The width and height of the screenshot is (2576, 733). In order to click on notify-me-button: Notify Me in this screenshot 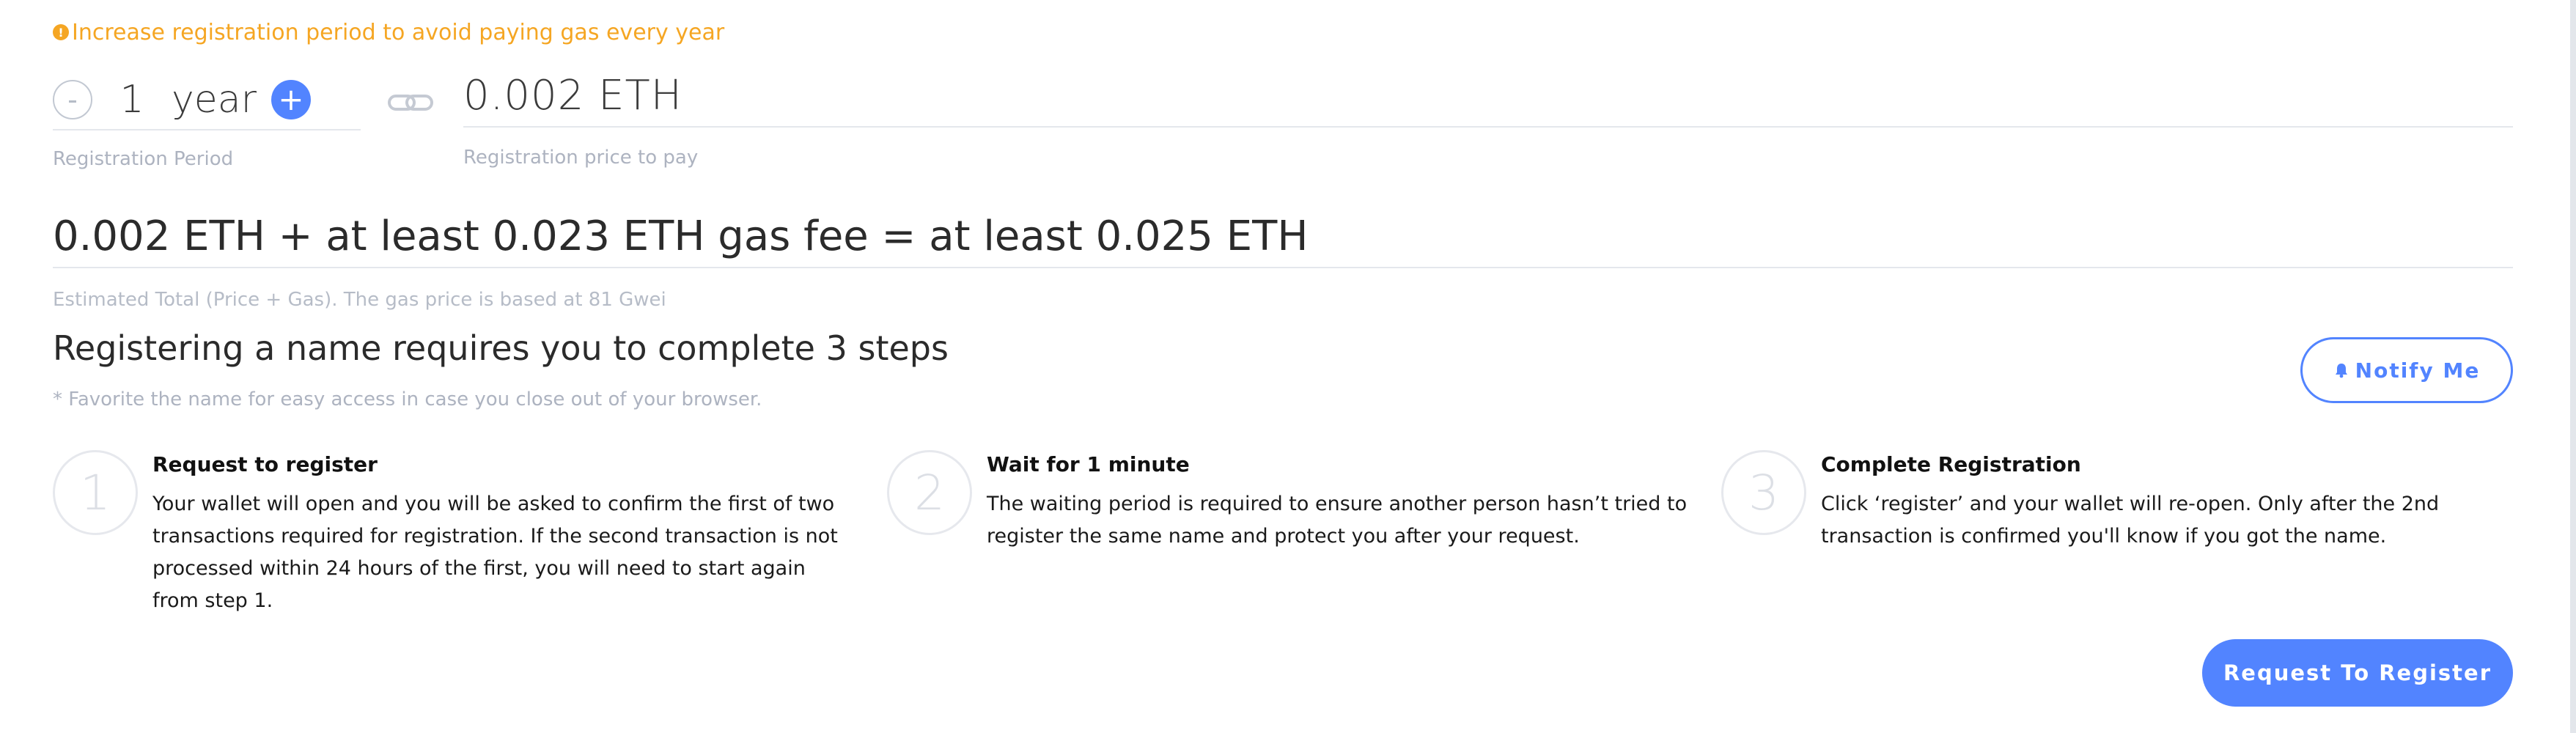, I will do `click(2406, 370)`.